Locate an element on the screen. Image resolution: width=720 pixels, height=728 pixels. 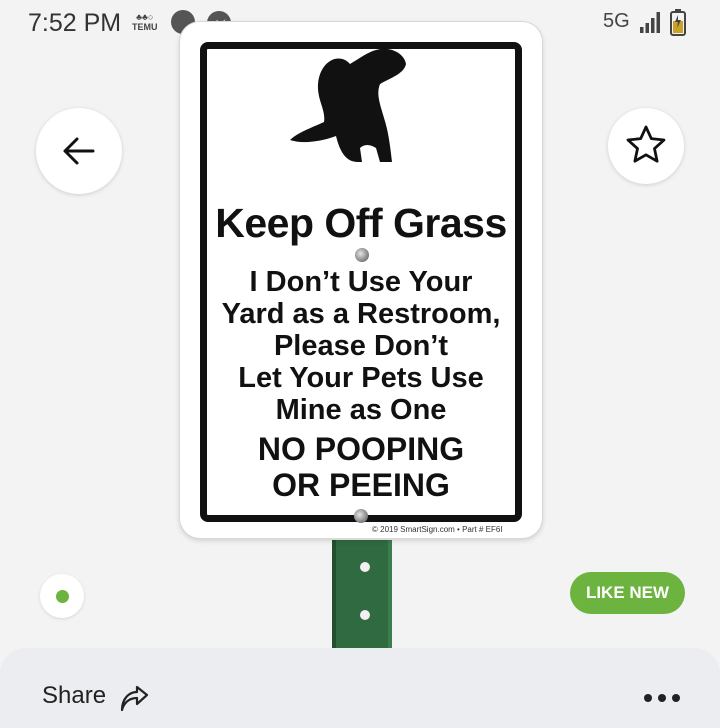
more-dots-icon is located at coordinates (662, 698).